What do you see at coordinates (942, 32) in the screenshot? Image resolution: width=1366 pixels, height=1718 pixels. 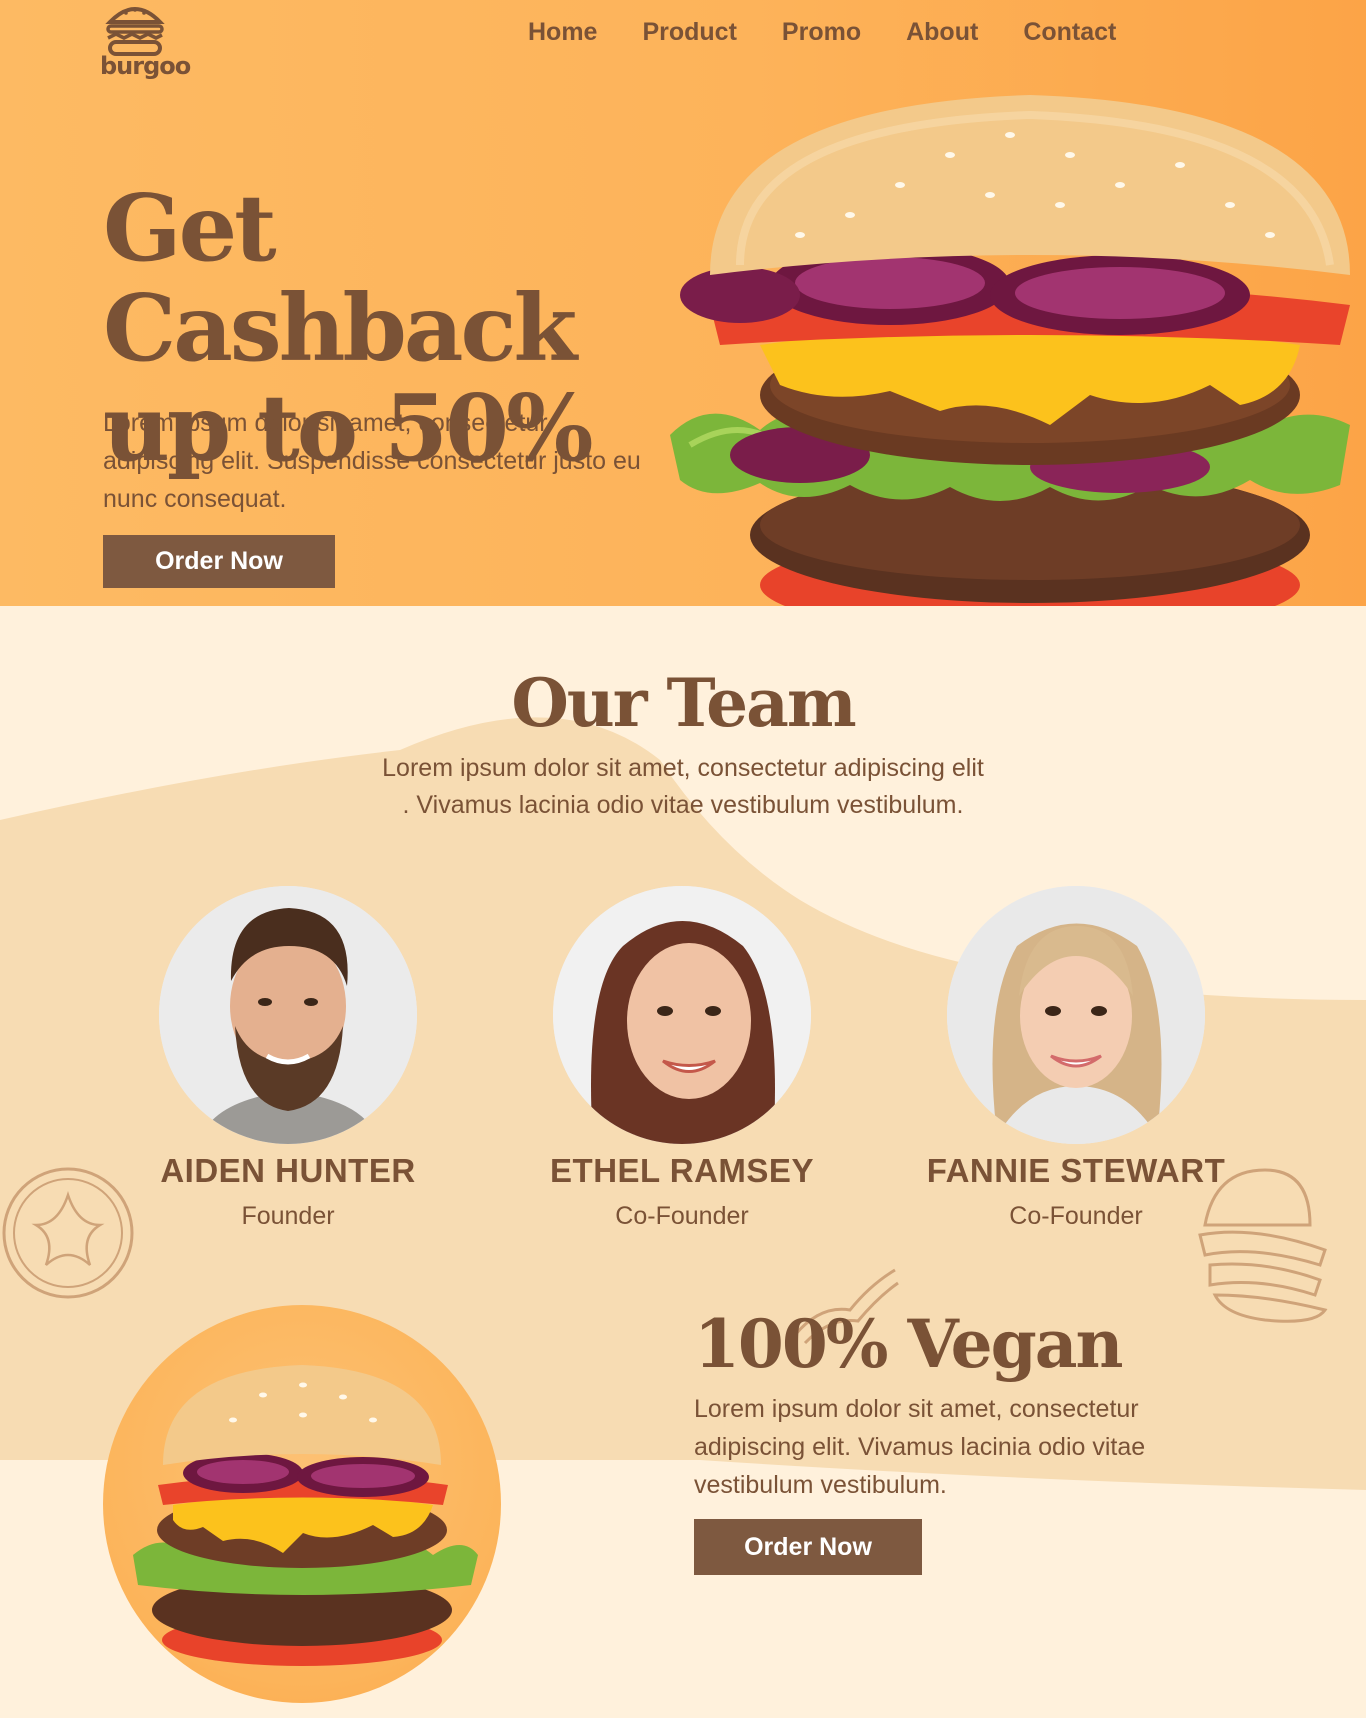 I see `nav-about: About` at bounding box center [942, 32].